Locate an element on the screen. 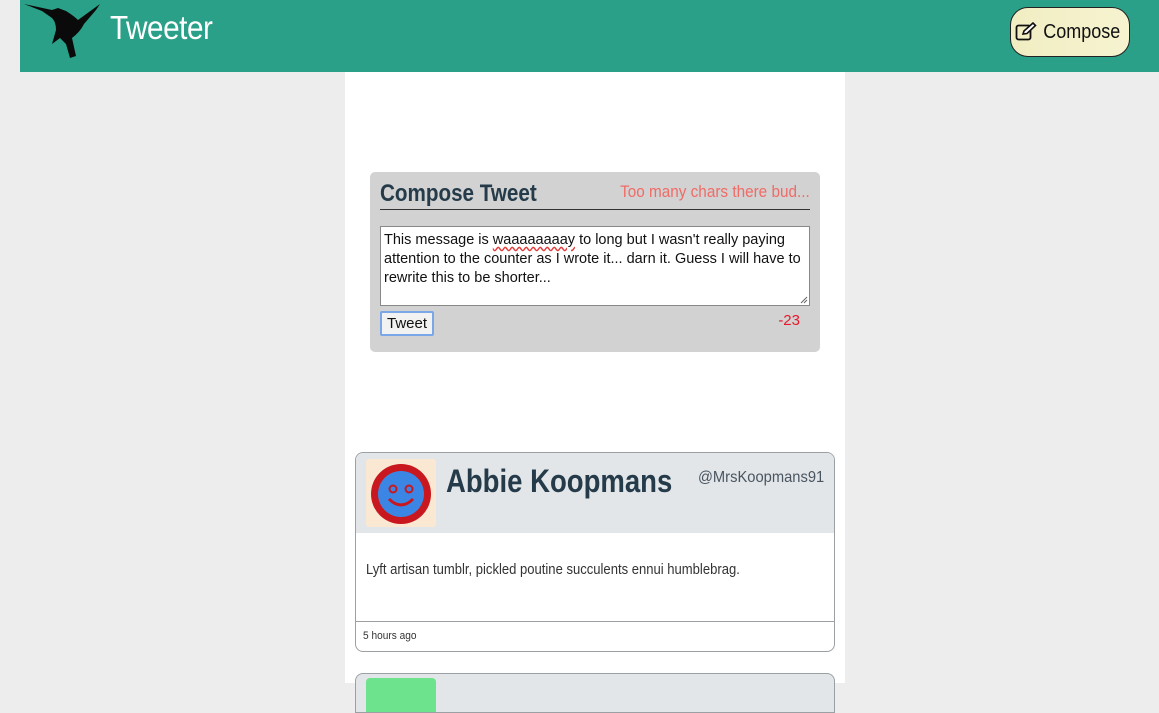  hummingbird-icon is located at coordinates (62, 30).